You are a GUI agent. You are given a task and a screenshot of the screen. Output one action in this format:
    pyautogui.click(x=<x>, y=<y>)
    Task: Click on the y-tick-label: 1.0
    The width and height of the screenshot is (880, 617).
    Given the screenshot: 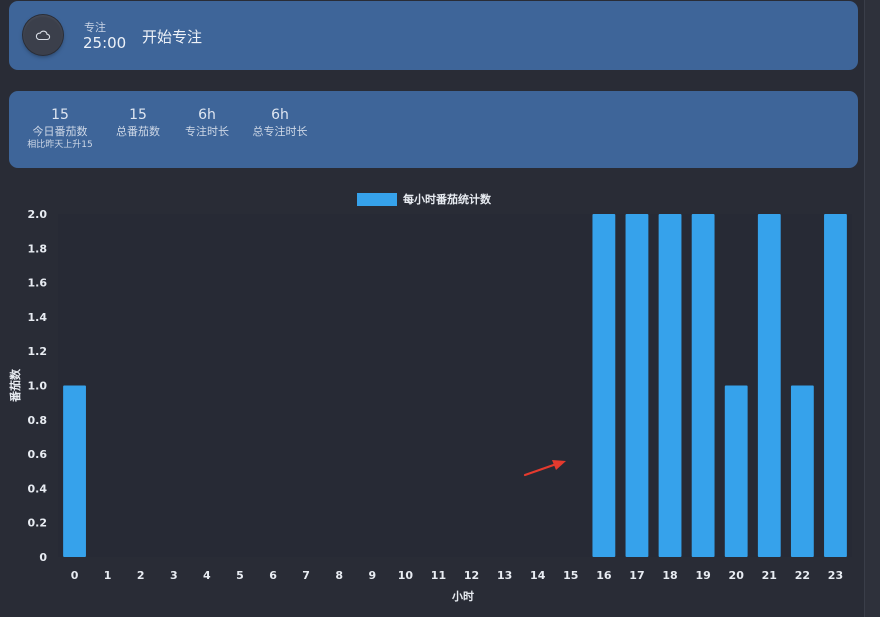 What is the action you would take?
    pyautogui.click(x=38, y=386)
    